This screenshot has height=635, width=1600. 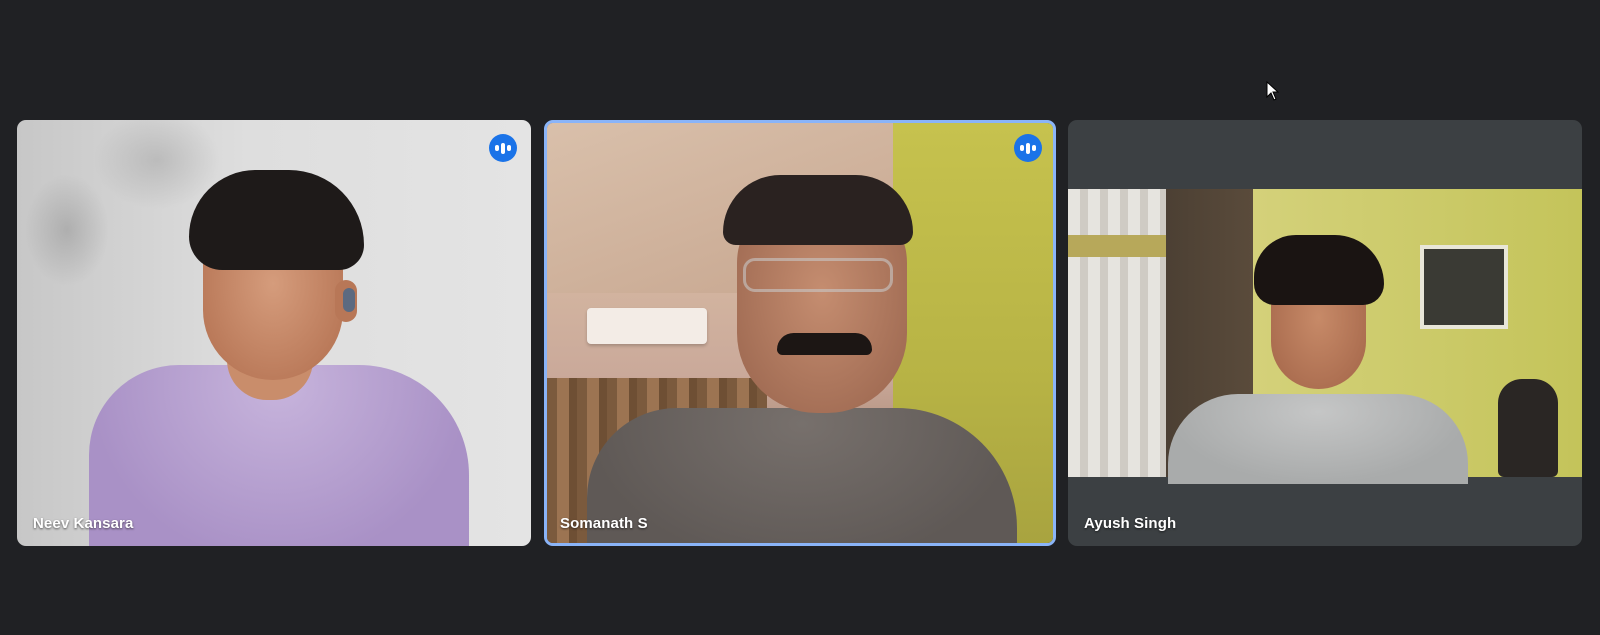 What do you see at coordinates (1325, 336) in the screenshot?
I see `video-feed` at bounding box center [1325, 336].